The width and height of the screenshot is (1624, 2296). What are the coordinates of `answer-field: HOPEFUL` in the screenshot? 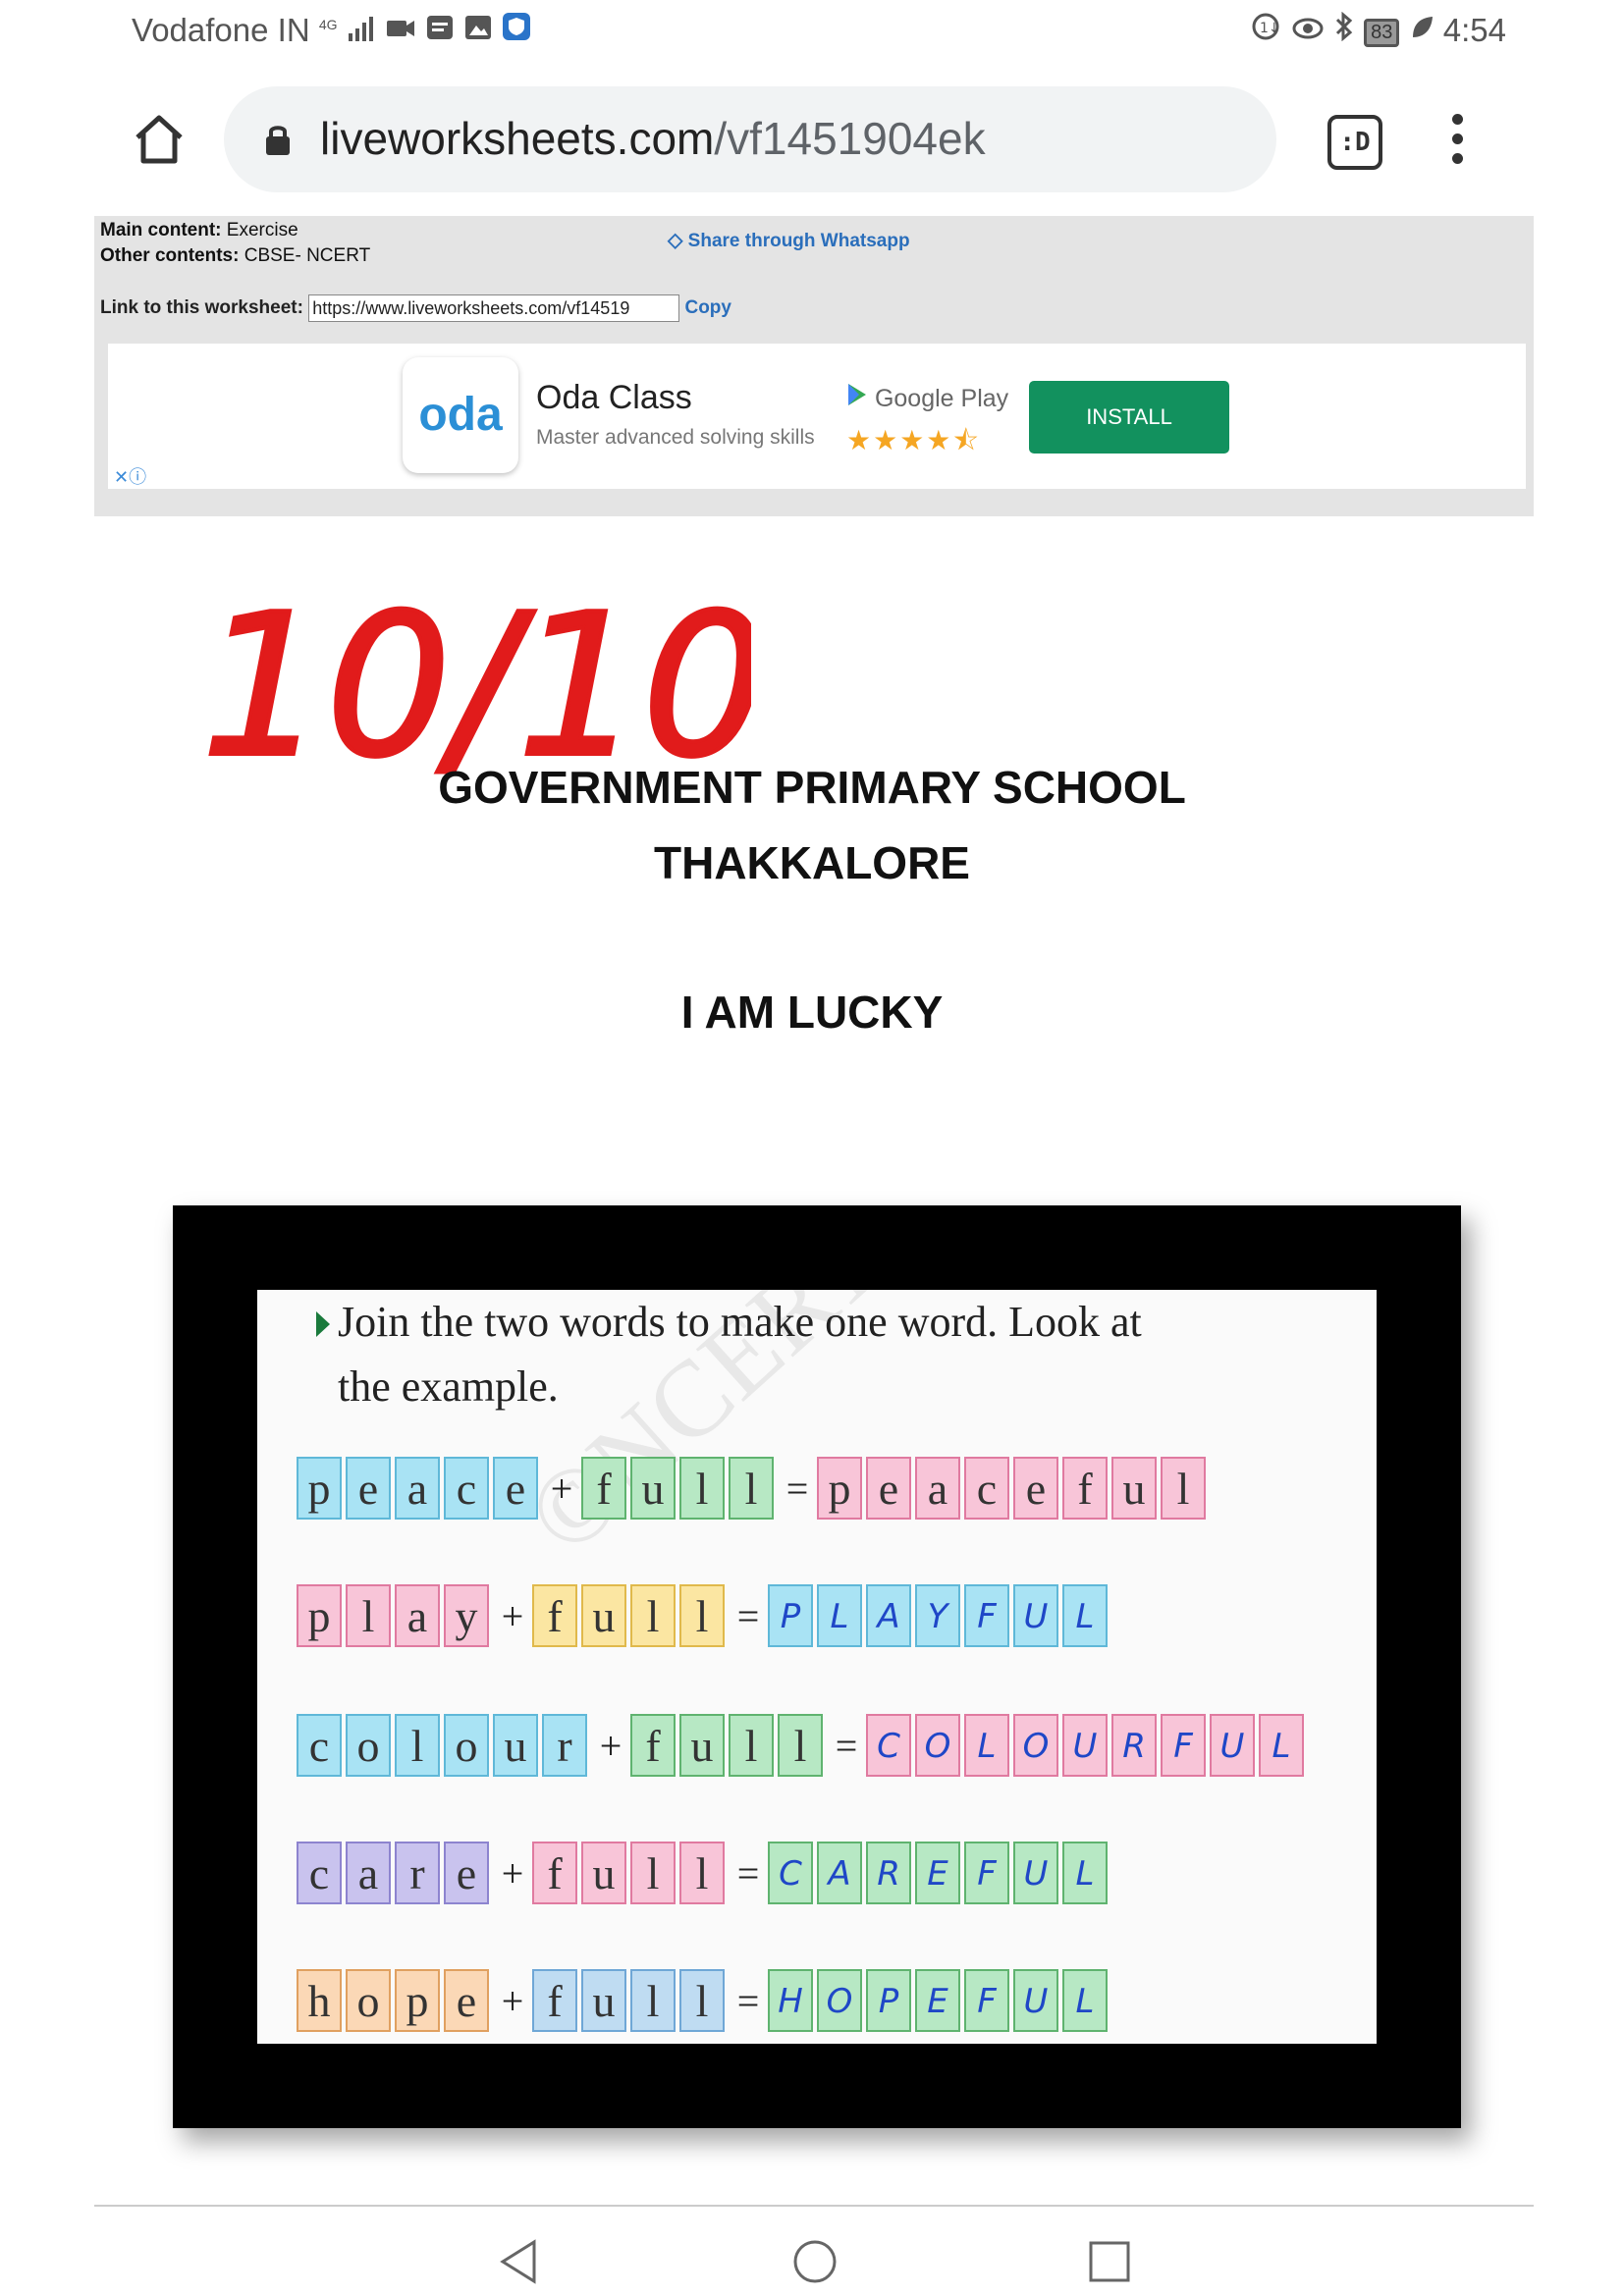 It's located at (939, 2000).